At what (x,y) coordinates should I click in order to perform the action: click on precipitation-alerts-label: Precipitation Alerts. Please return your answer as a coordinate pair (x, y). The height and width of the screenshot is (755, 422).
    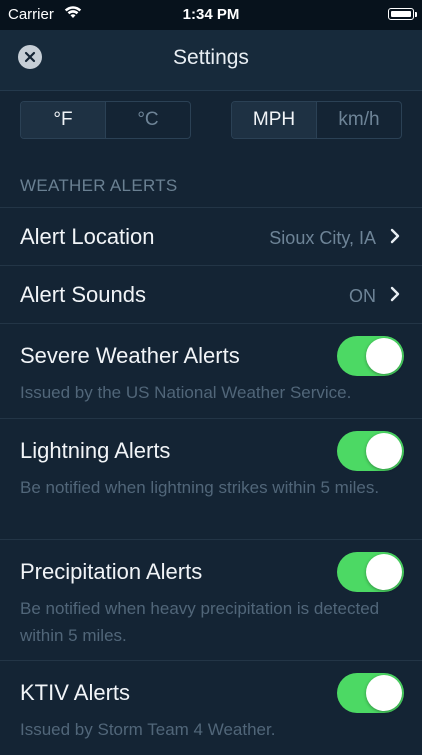
    Looking at the image, I should click on (111, 571).